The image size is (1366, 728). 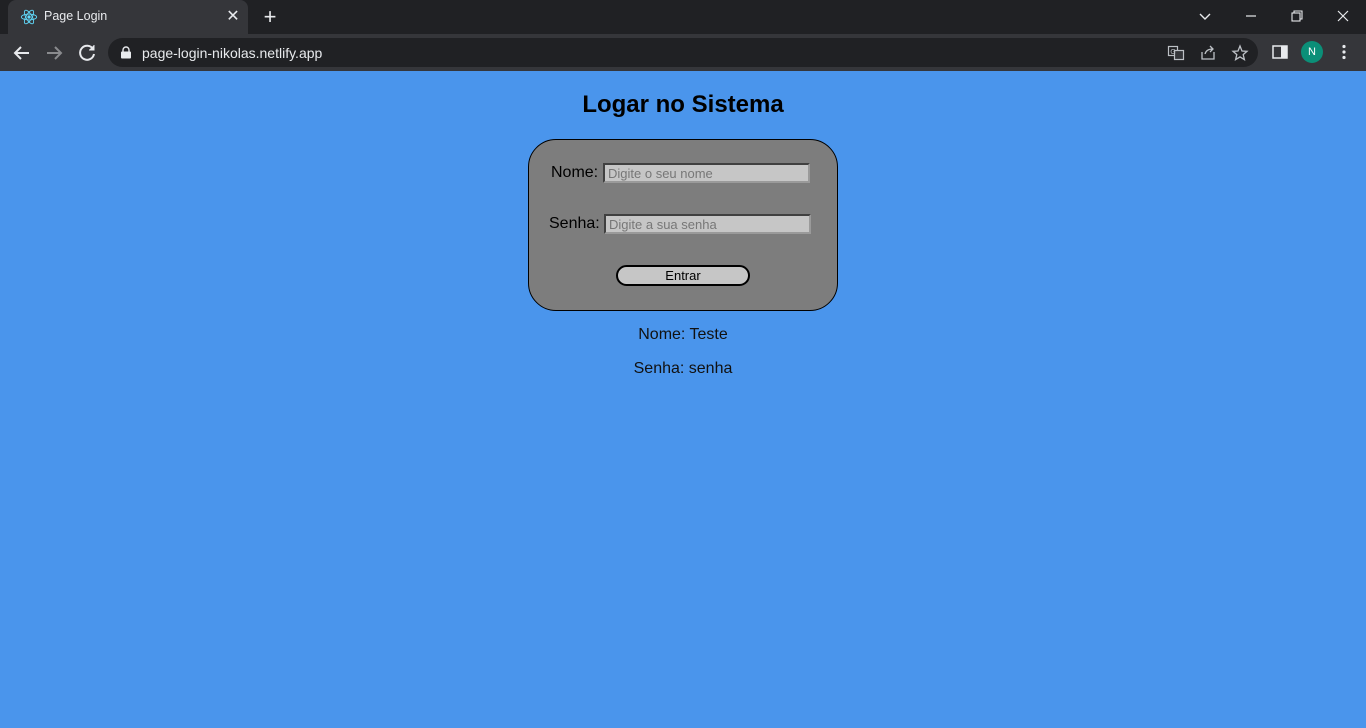 What do you see at coordinates (683, 17) in the screenshot?
I see `tab-strip: Page Login ✕ +` at bounding box center [683, 17].